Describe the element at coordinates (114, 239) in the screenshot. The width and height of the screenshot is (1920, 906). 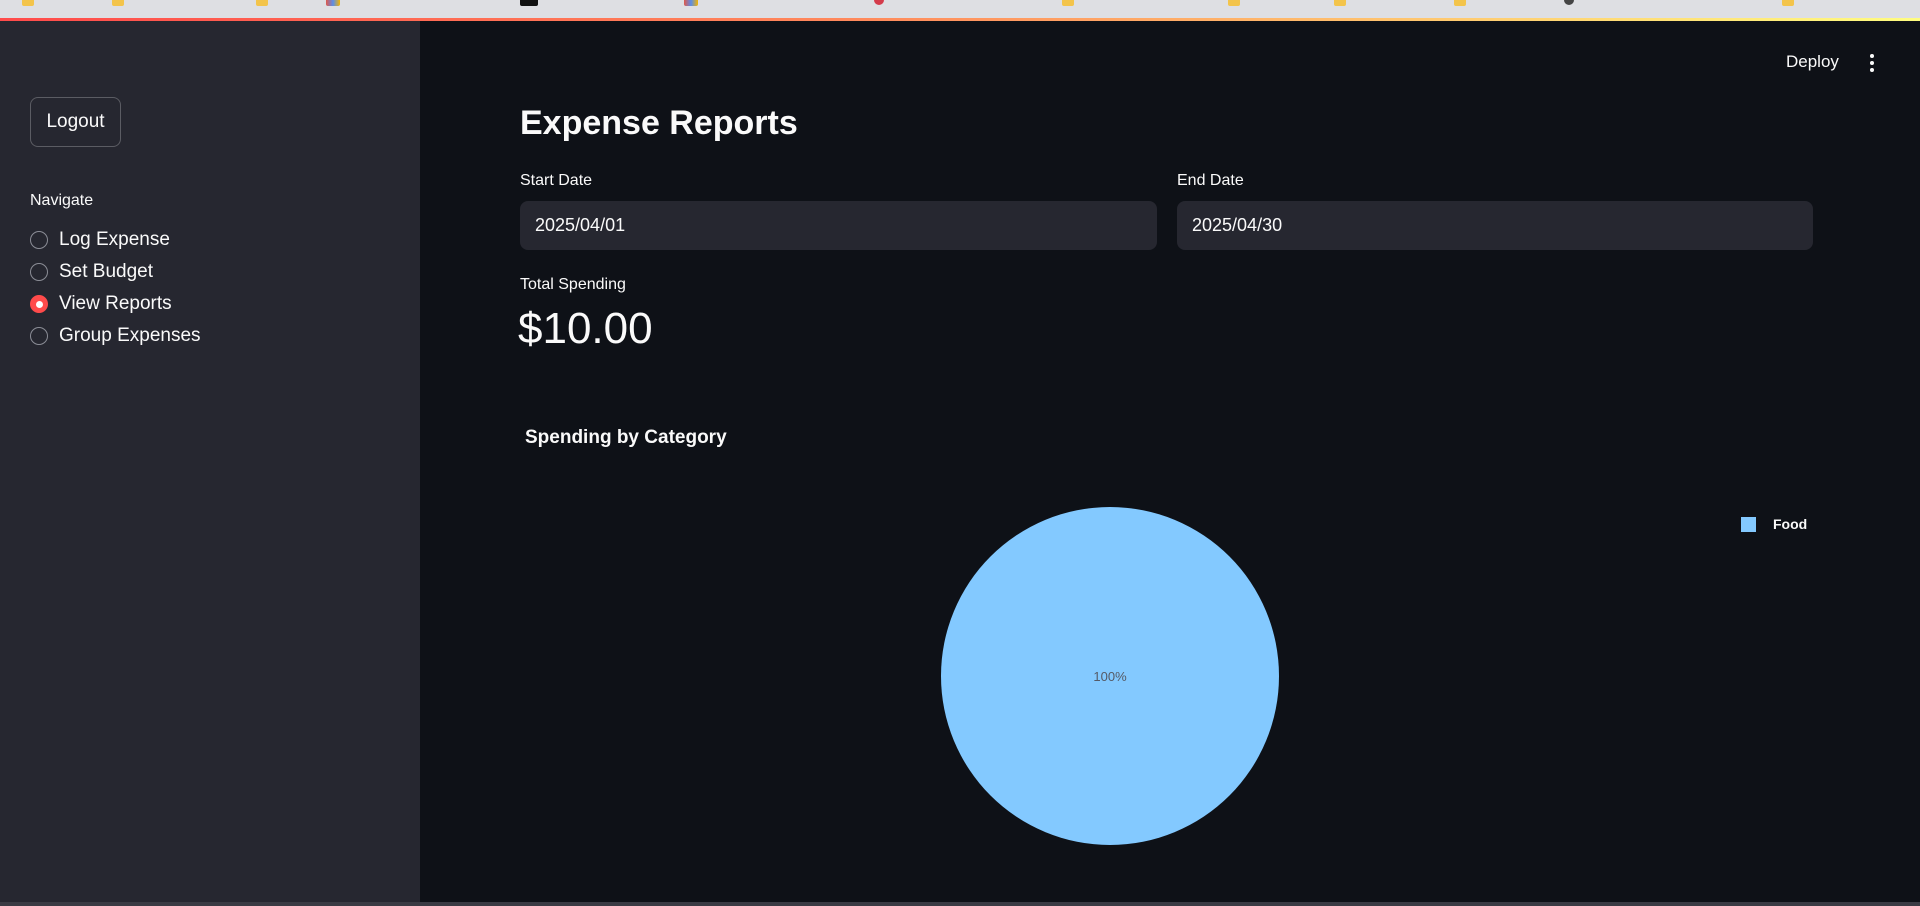
I see `nav-radio-label: Log Expense` at that location.